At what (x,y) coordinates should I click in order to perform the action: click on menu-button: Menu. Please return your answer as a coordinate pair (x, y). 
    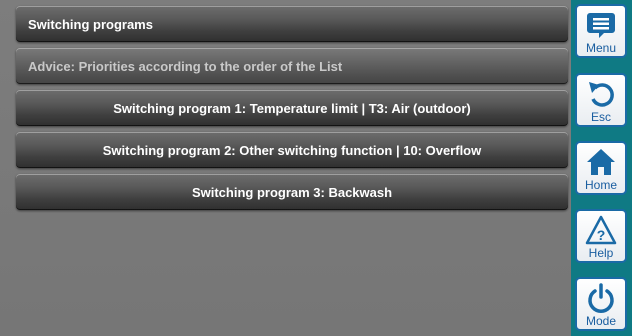
    Looking at the image, I should click on (601, 31).